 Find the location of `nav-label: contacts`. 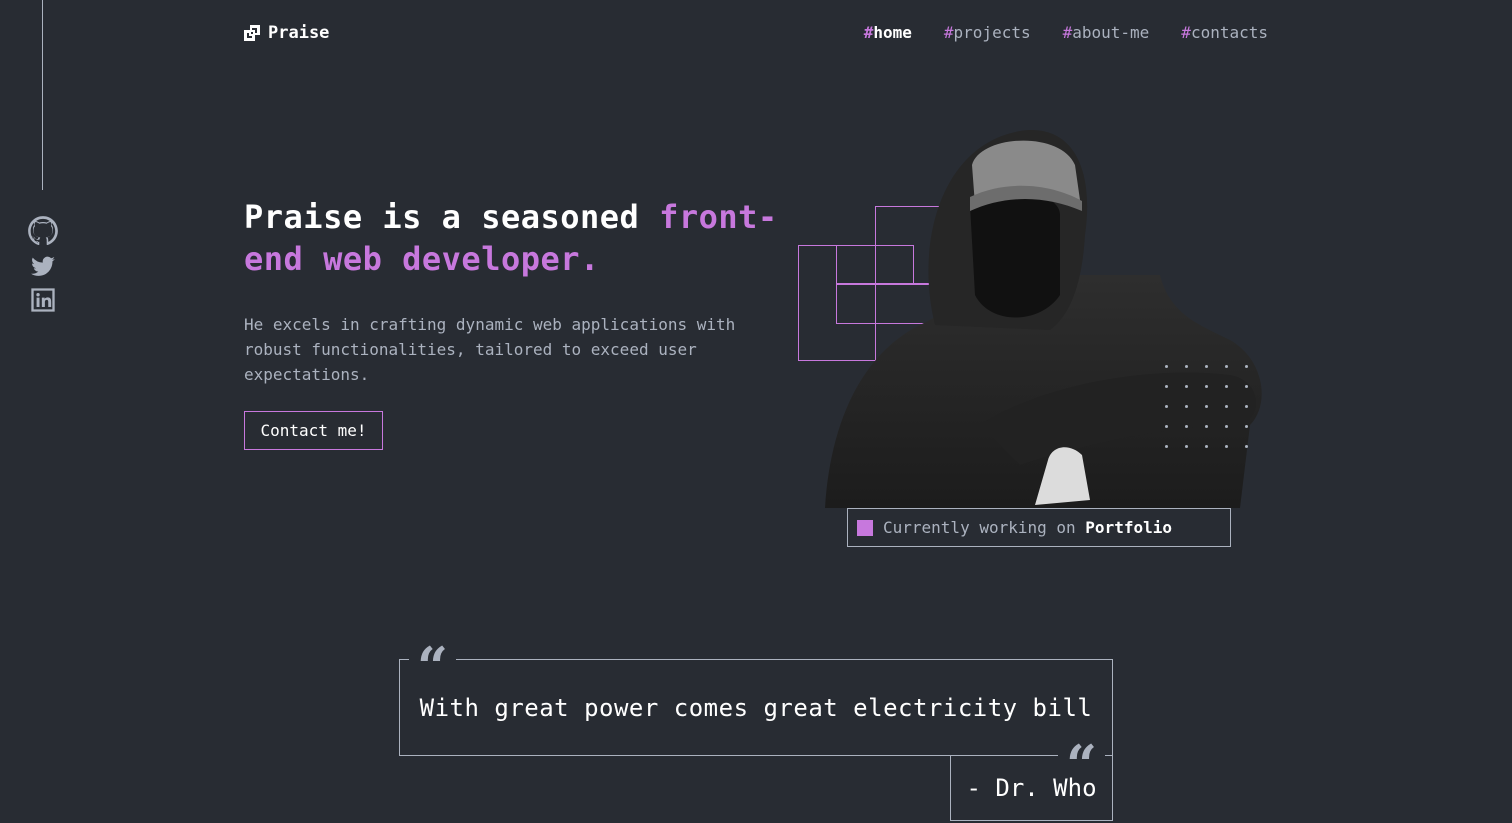

nav-label: contacts is located at coordinates (1229, 32).